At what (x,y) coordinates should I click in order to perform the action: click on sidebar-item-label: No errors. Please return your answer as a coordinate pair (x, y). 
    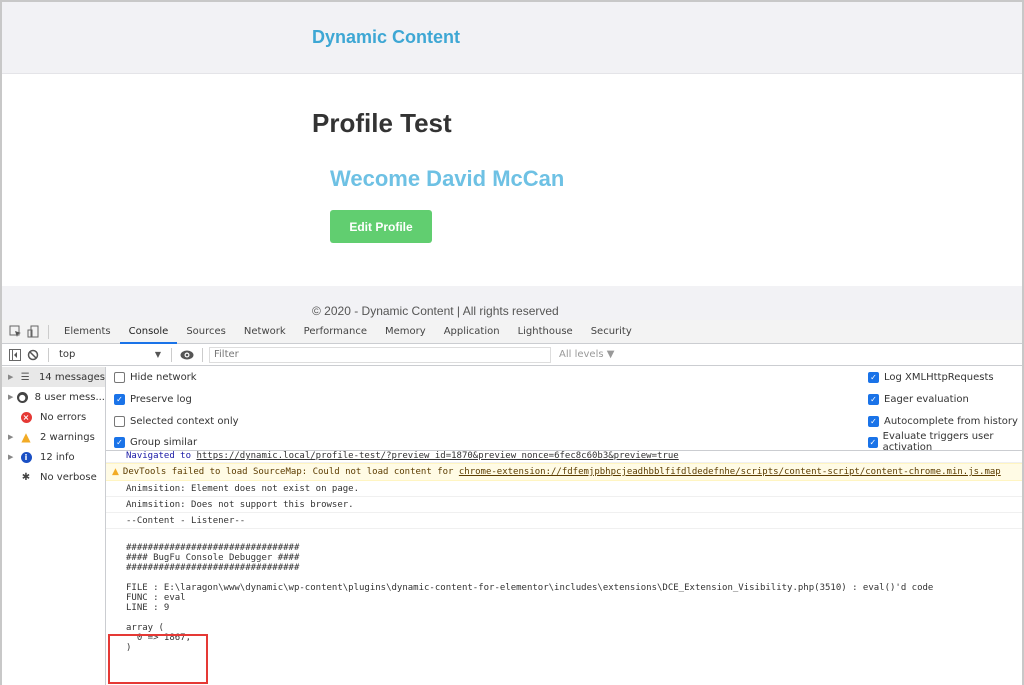
    Looking at the image, I should click on (63, 417).